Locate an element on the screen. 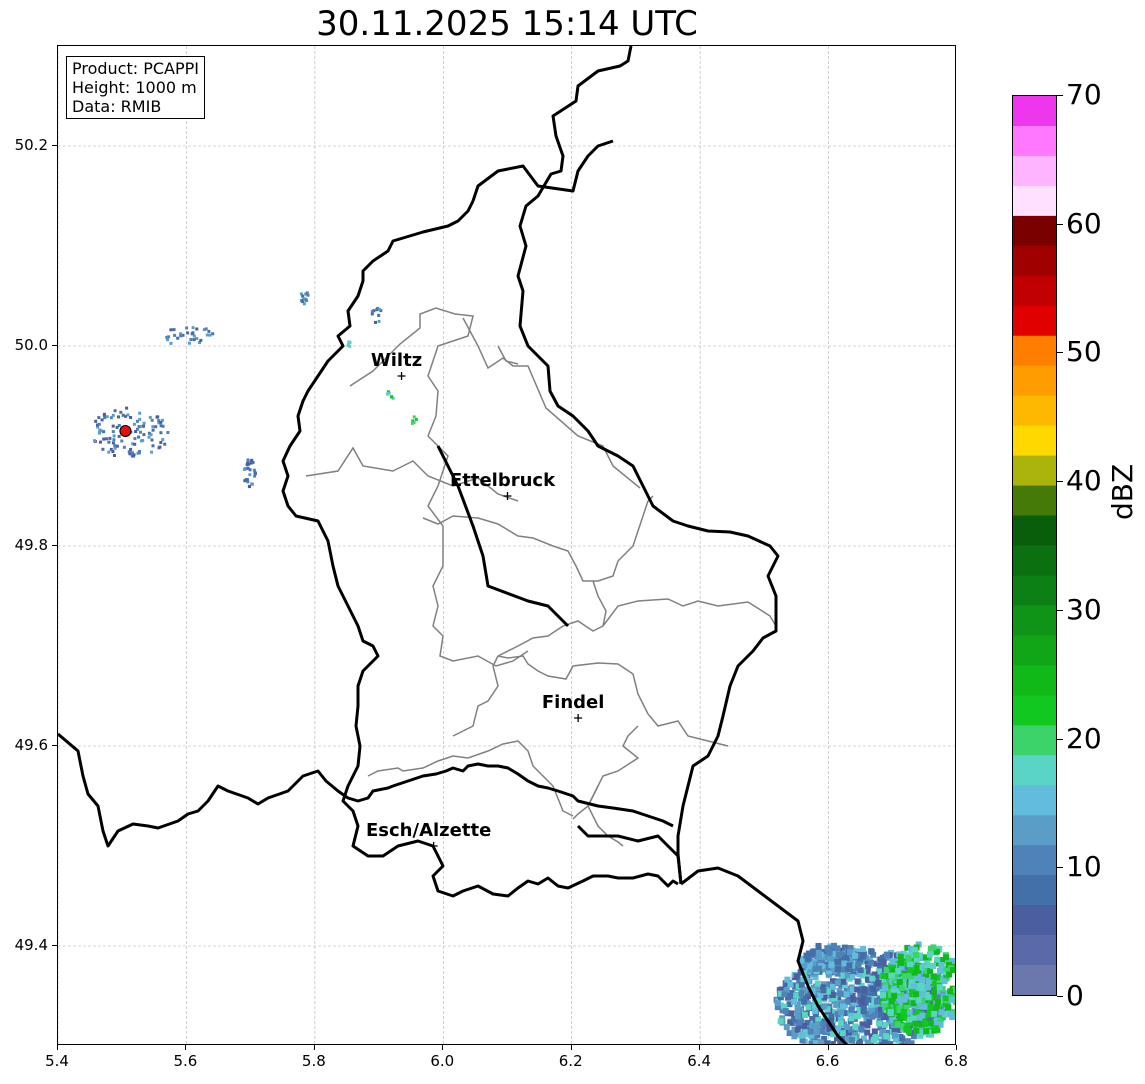 Image resolution: width=1145 pixels, height=1084 pixels. colorbar-tick-mark is located at coordinates (1060, 868).